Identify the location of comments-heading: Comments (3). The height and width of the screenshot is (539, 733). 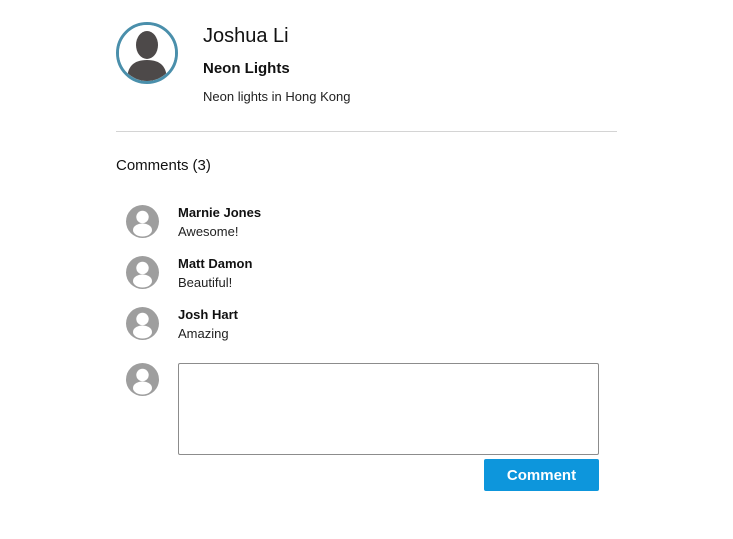
(163, 165).